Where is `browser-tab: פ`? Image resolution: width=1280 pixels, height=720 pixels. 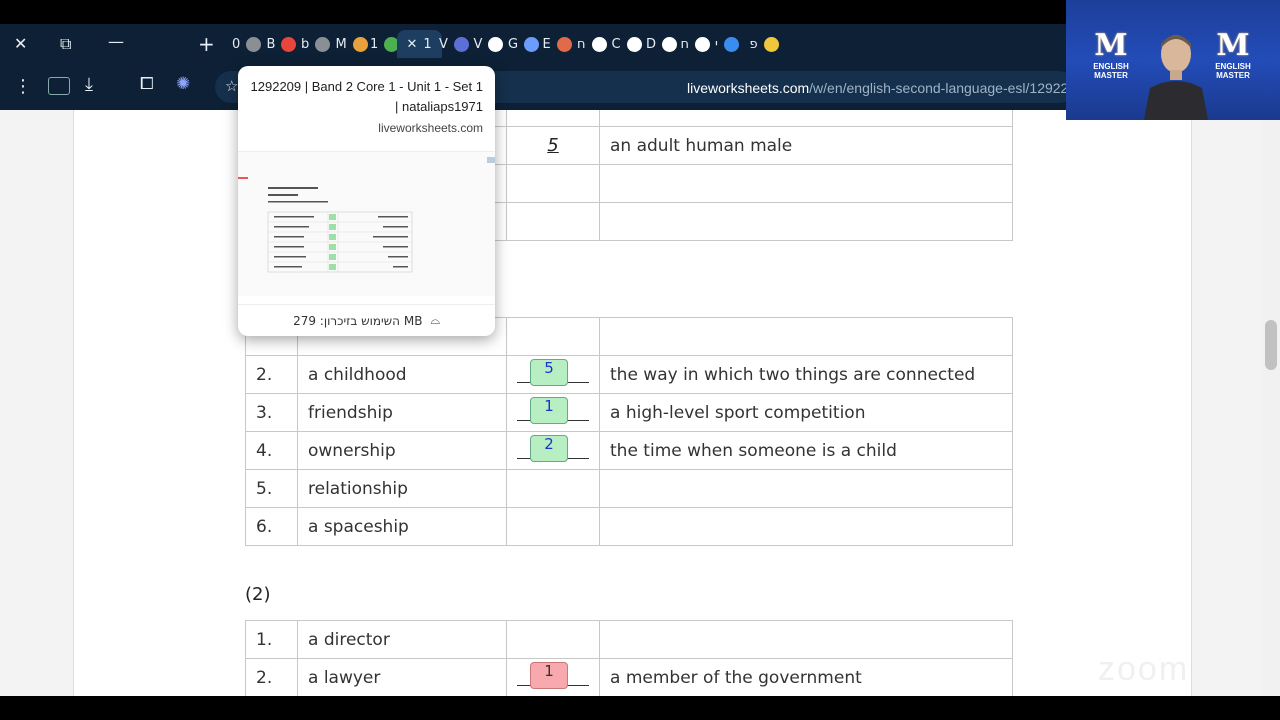
browser-tab: פ is located at coordinates (764, 44).